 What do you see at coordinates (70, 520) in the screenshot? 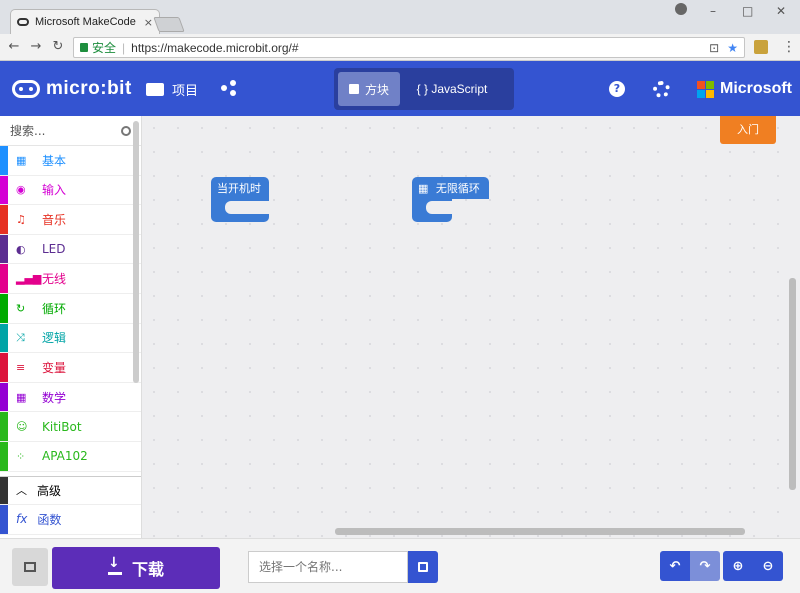
I see `toolbox-functions: fx 函数` at bounding box center [70, 520].